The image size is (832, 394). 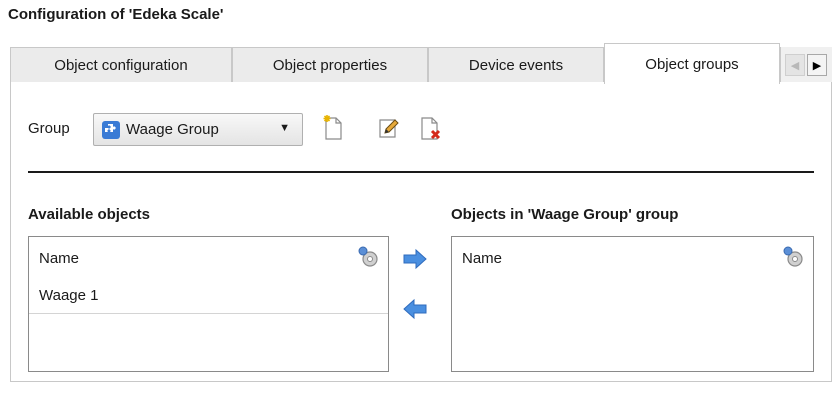 What do you see at coordinates (121, 65) in the screenshot?
I see `tab-object-configuration: Object configuration` at bounding box center [121, 65].